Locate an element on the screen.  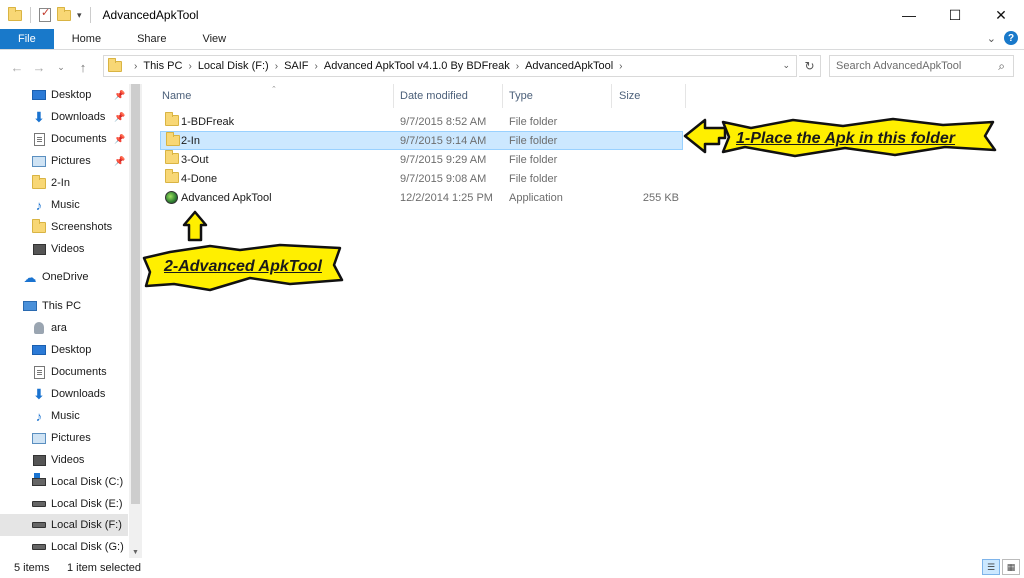
scroll-down-icon: ▼ is located at coordinates (135, 552).